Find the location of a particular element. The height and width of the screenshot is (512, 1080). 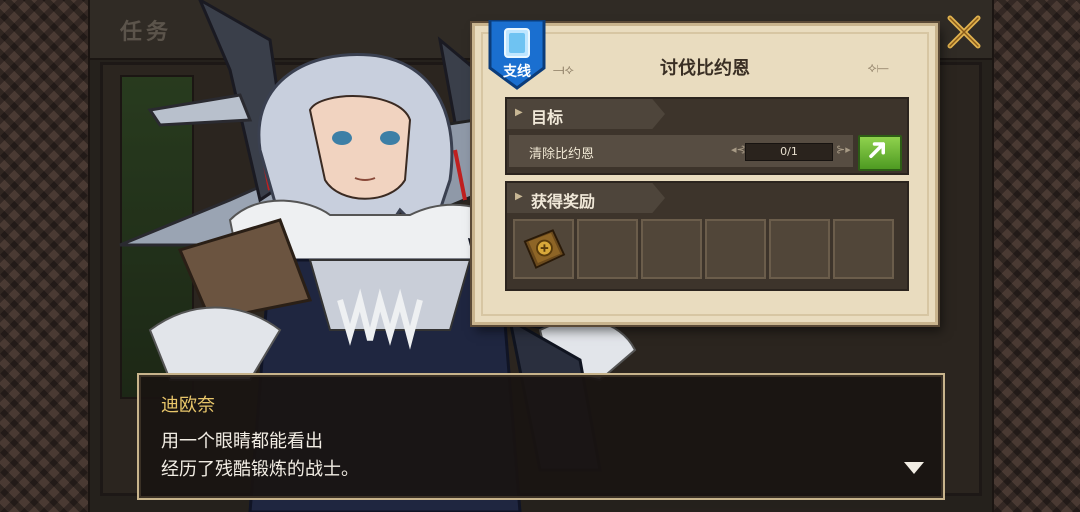

reward-header: ▶ 获得奖励 is located at coordinates (586, 198).